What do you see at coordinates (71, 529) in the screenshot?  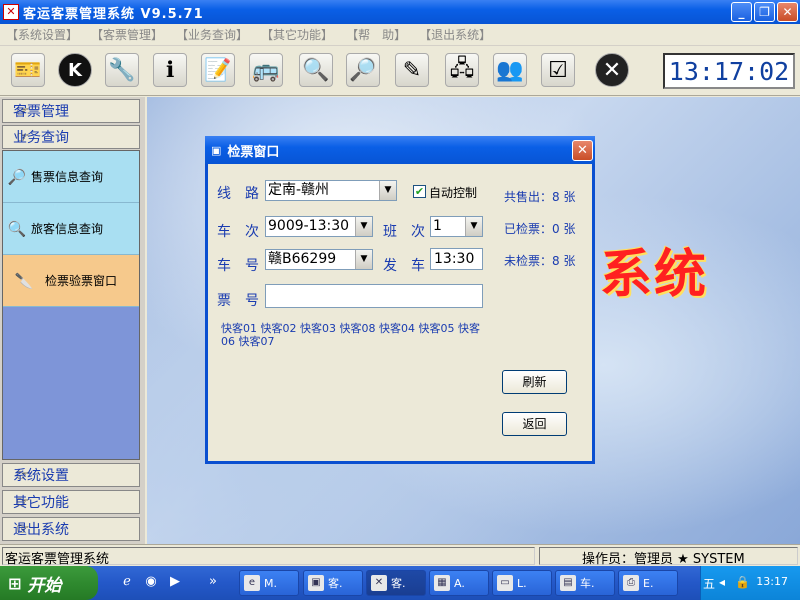 I see `nav-exit-system: ☞ 退出系统` at bounding box center [71, 529].